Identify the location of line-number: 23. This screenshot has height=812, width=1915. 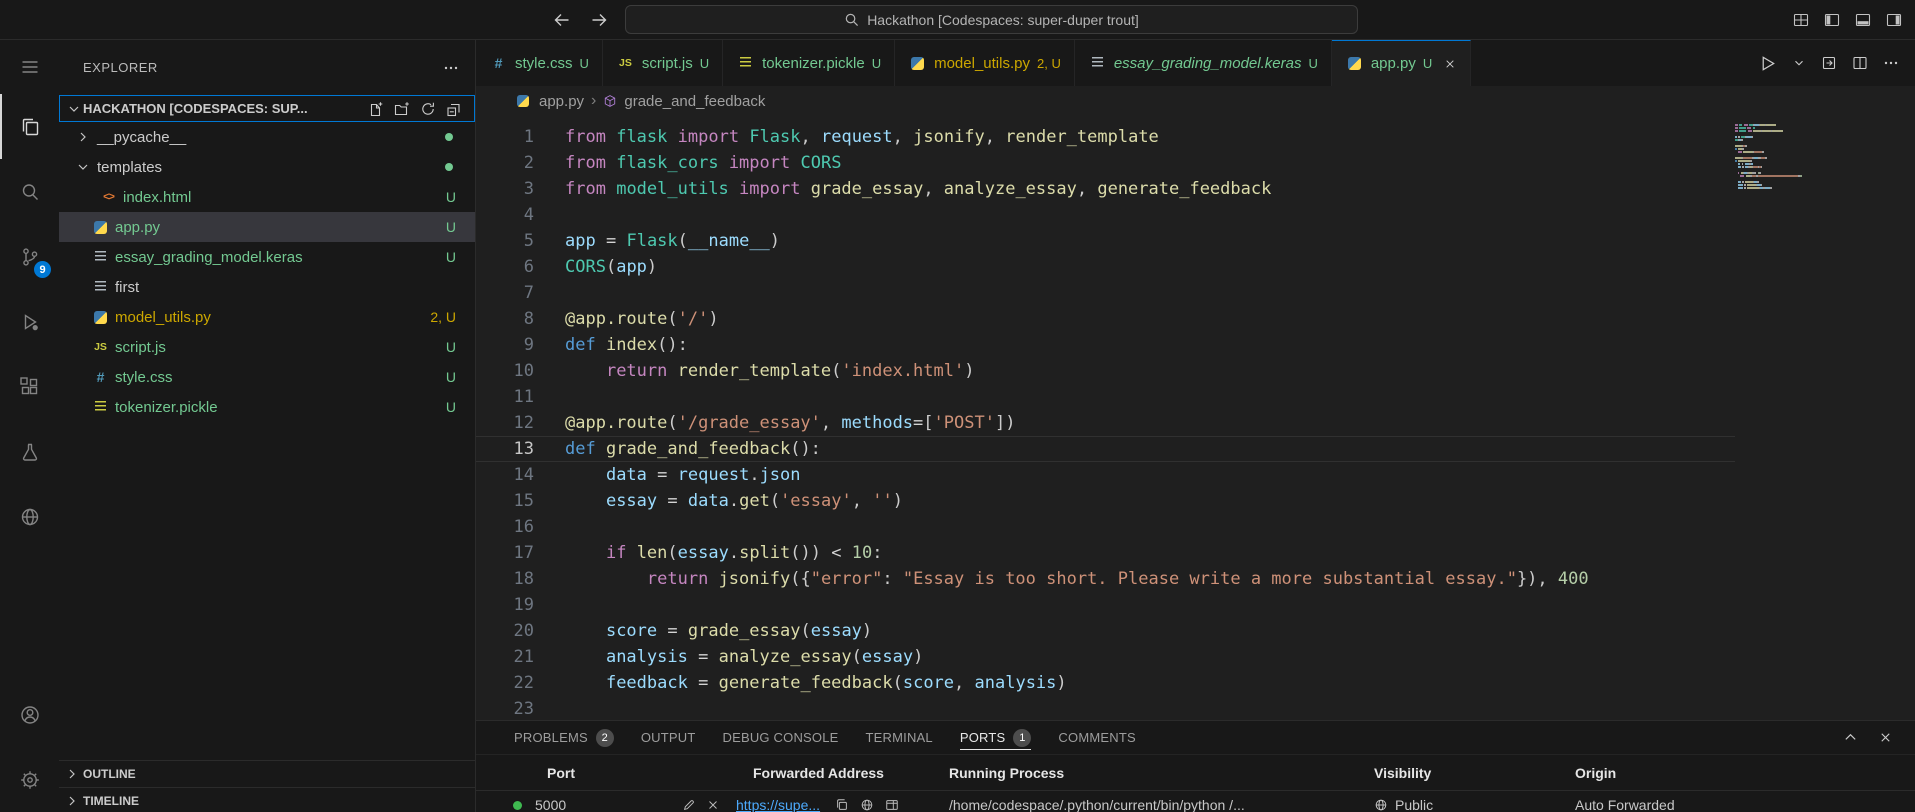
(523, 709).